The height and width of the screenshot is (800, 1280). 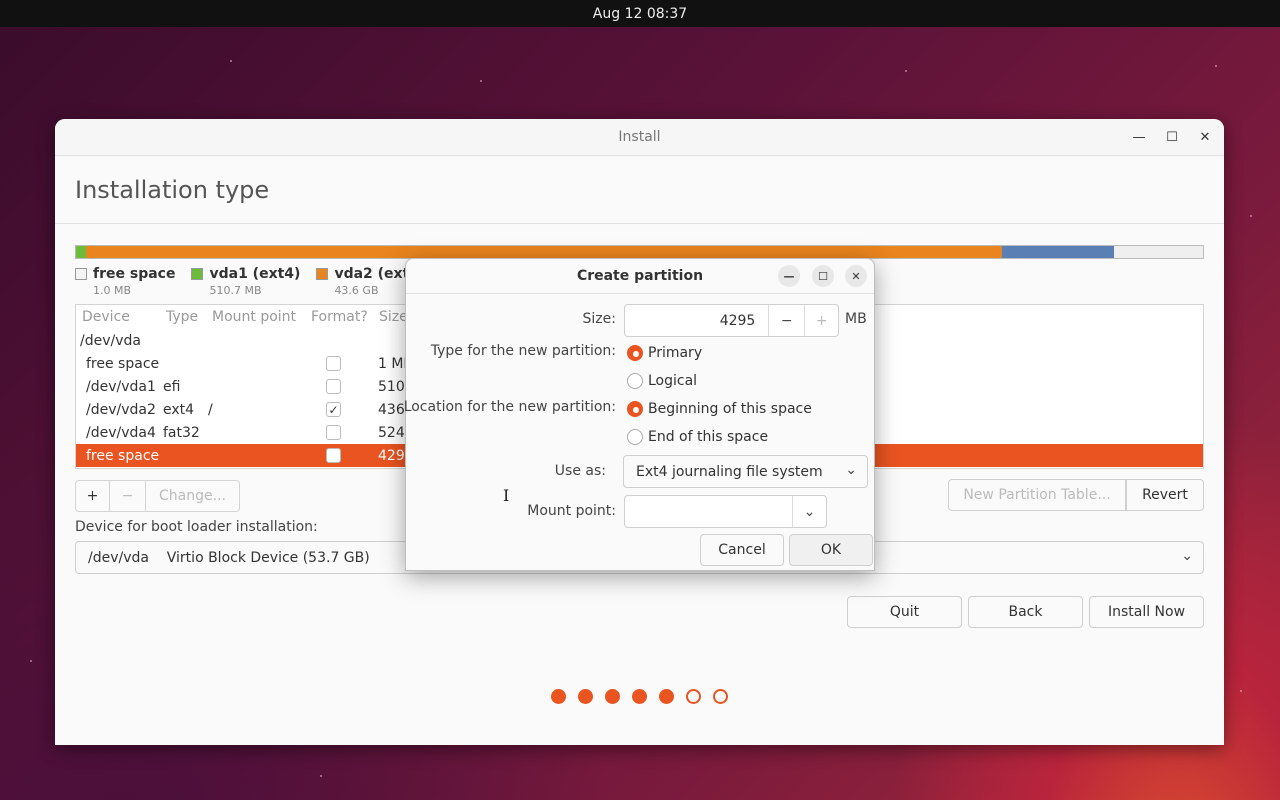 What do you see at coordinates (121, 409) in the screenshot?
I see `row-device: /dev/vda2` at bounding box center [121, 409].